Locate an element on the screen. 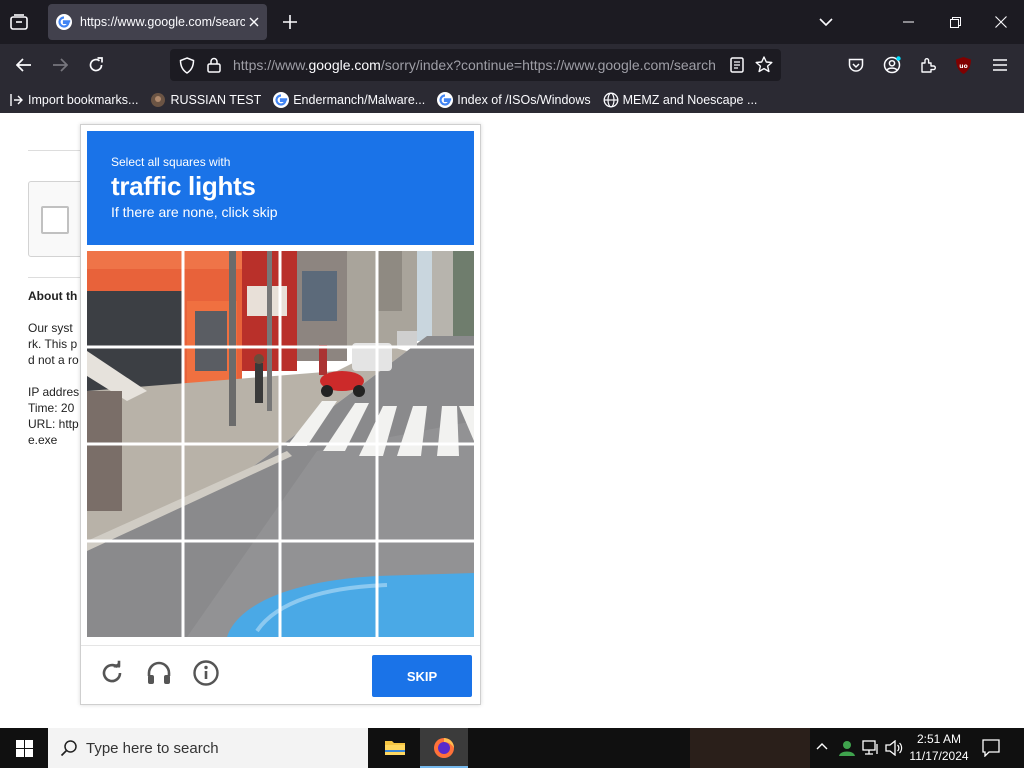 This screenshot has height=768, width=1024. back-icon is located at coordinates (24, 65).